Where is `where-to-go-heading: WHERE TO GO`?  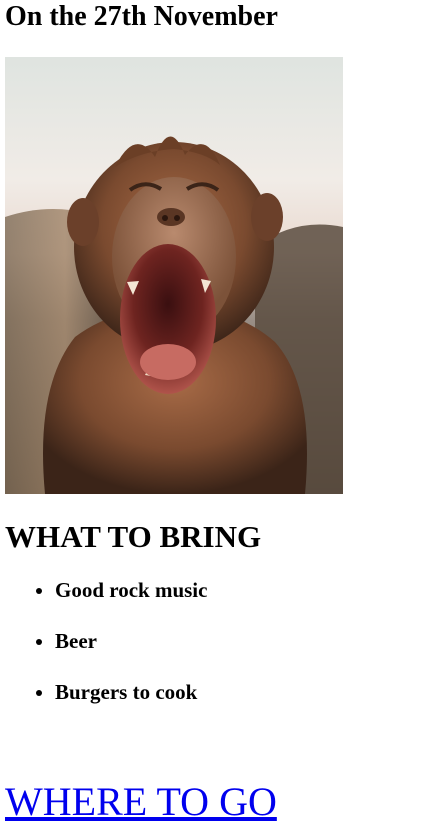
where-to-go-heading: WHERE TO GO is located at coordinates (141, 802).